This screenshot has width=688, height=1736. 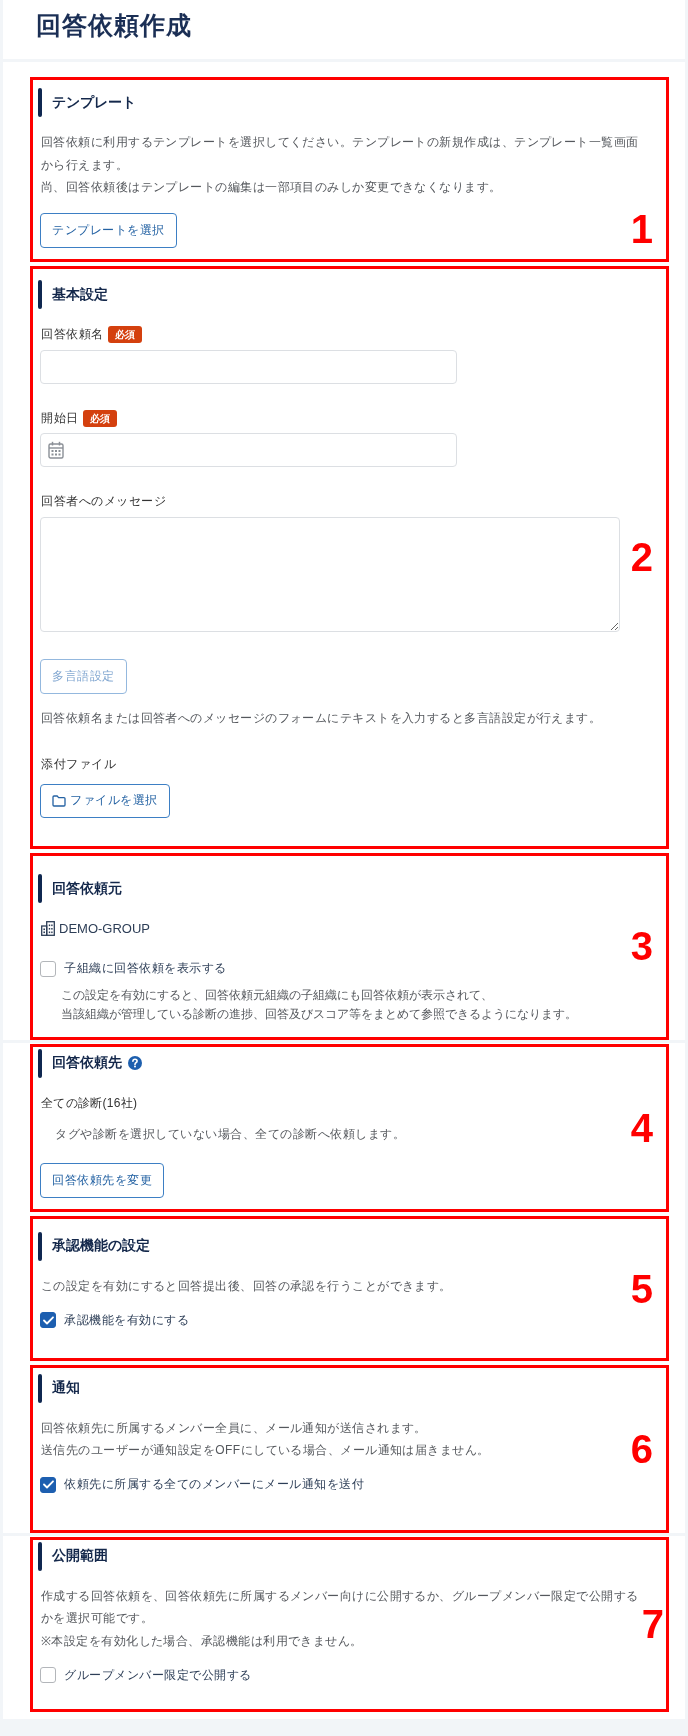 What do you see at coordinates (340, 1618) in the screenshot?
I see `description-text: 作成する回答依頼を、回答依頼先に所属するメンバー向けに公開するか、グループメンバー限定で公開する かを選択可能です。 ※本設定を有効化した場合、承認機能は利用できません。` at bounding box center [340, 1618].